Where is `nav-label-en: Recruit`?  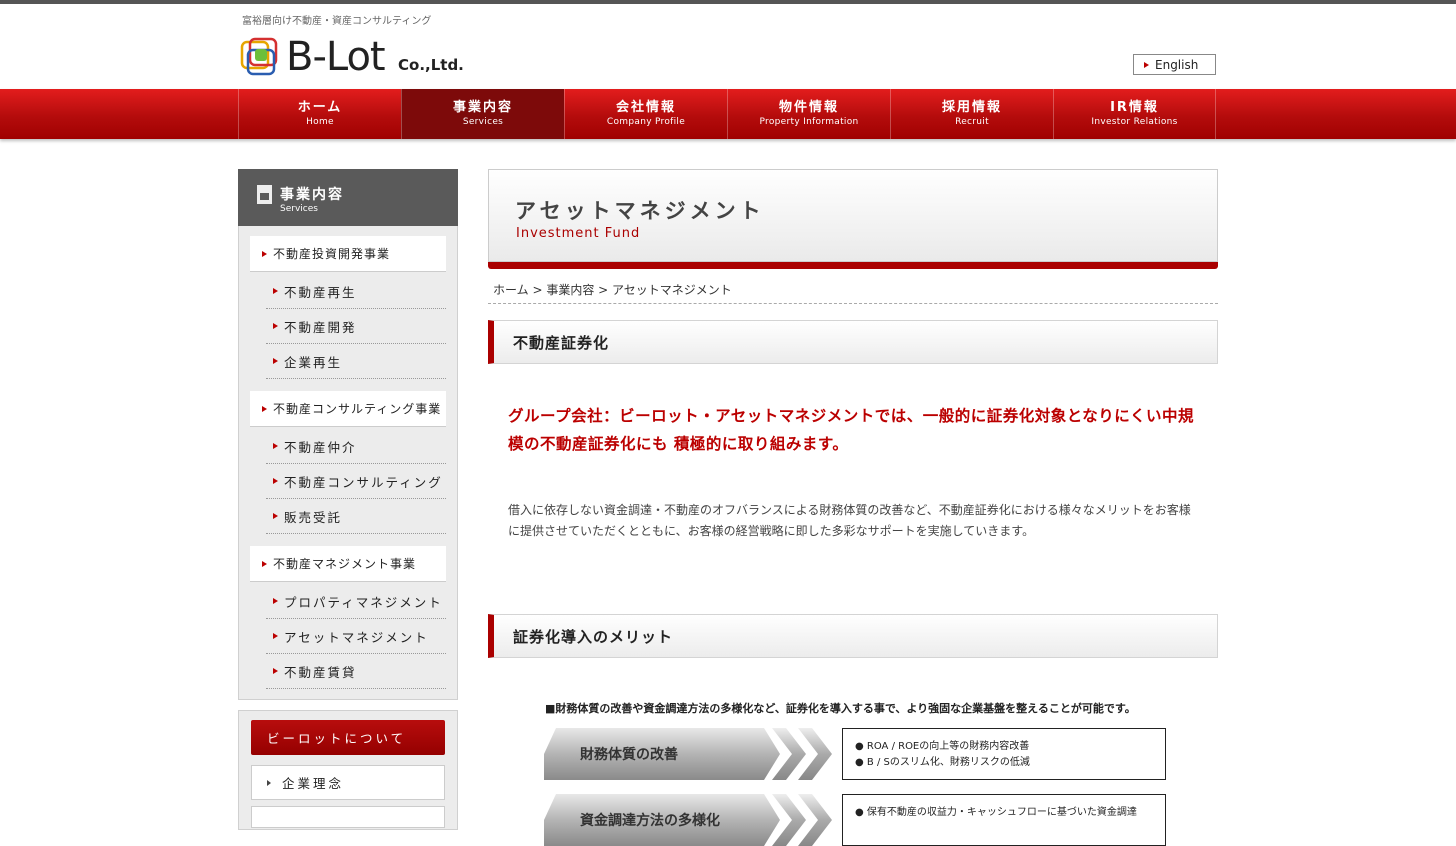 nav-label-en: Recruit is located at coordinates (972, 122).